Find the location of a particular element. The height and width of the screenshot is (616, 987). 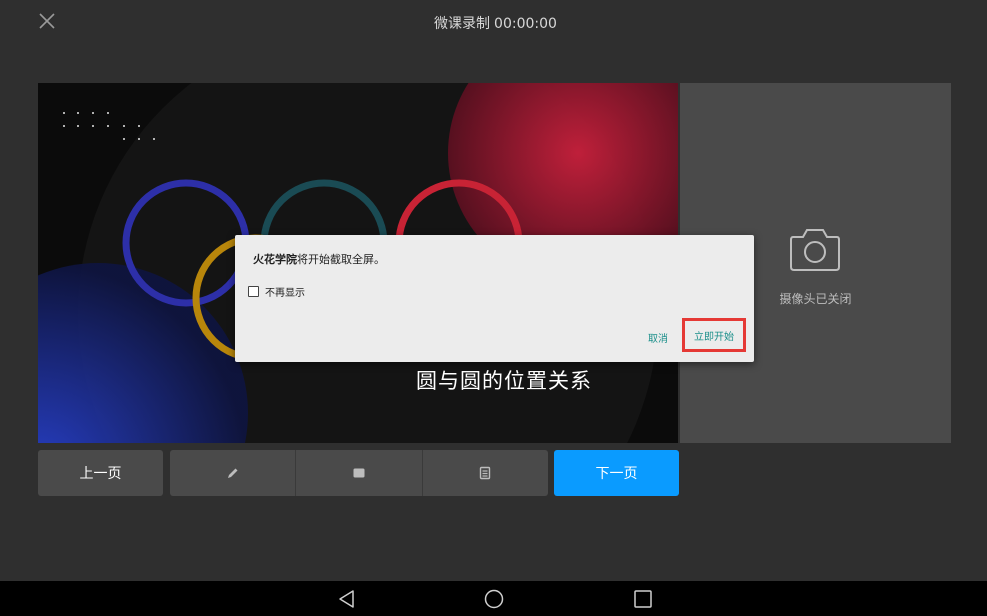

top-bar: 微课录制 00:00:00 is located at coordinates (493, 22).